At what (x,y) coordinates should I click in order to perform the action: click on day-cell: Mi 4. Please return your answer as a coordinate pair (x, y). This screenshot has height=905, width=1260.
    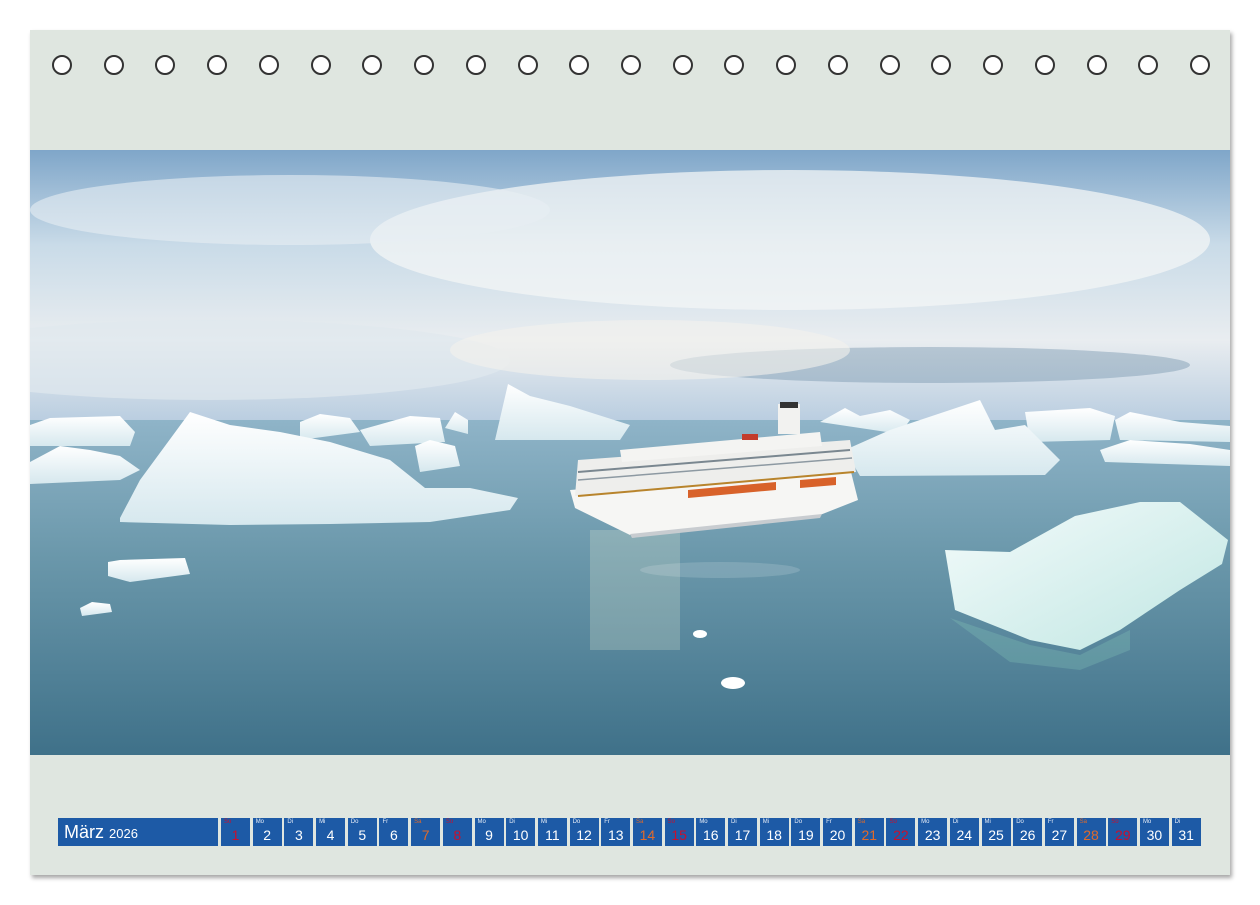
    Looking at the image, I should click on (331, 832).